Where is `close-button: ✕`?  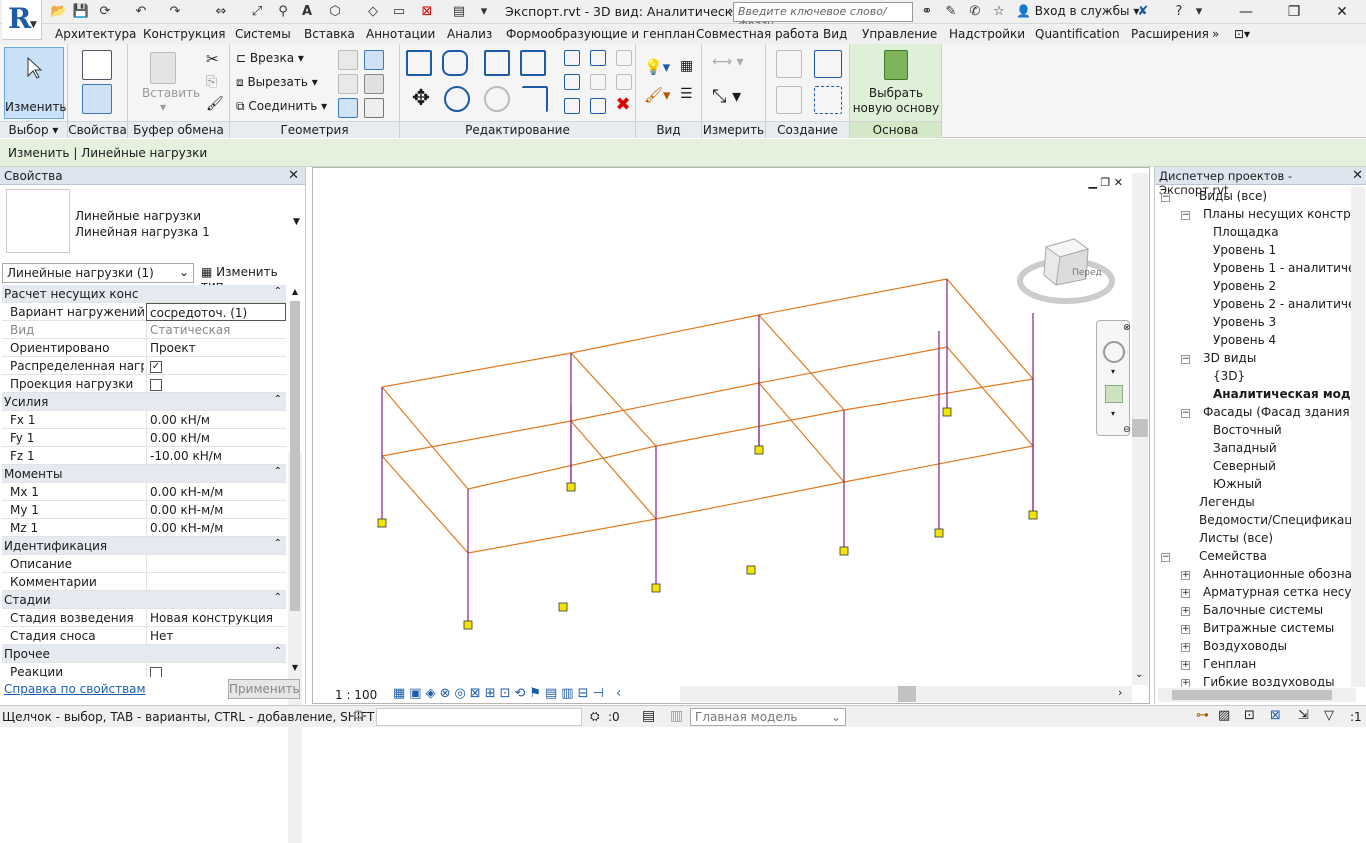 close-button: ✕ is located at coordinates (1342, 12).